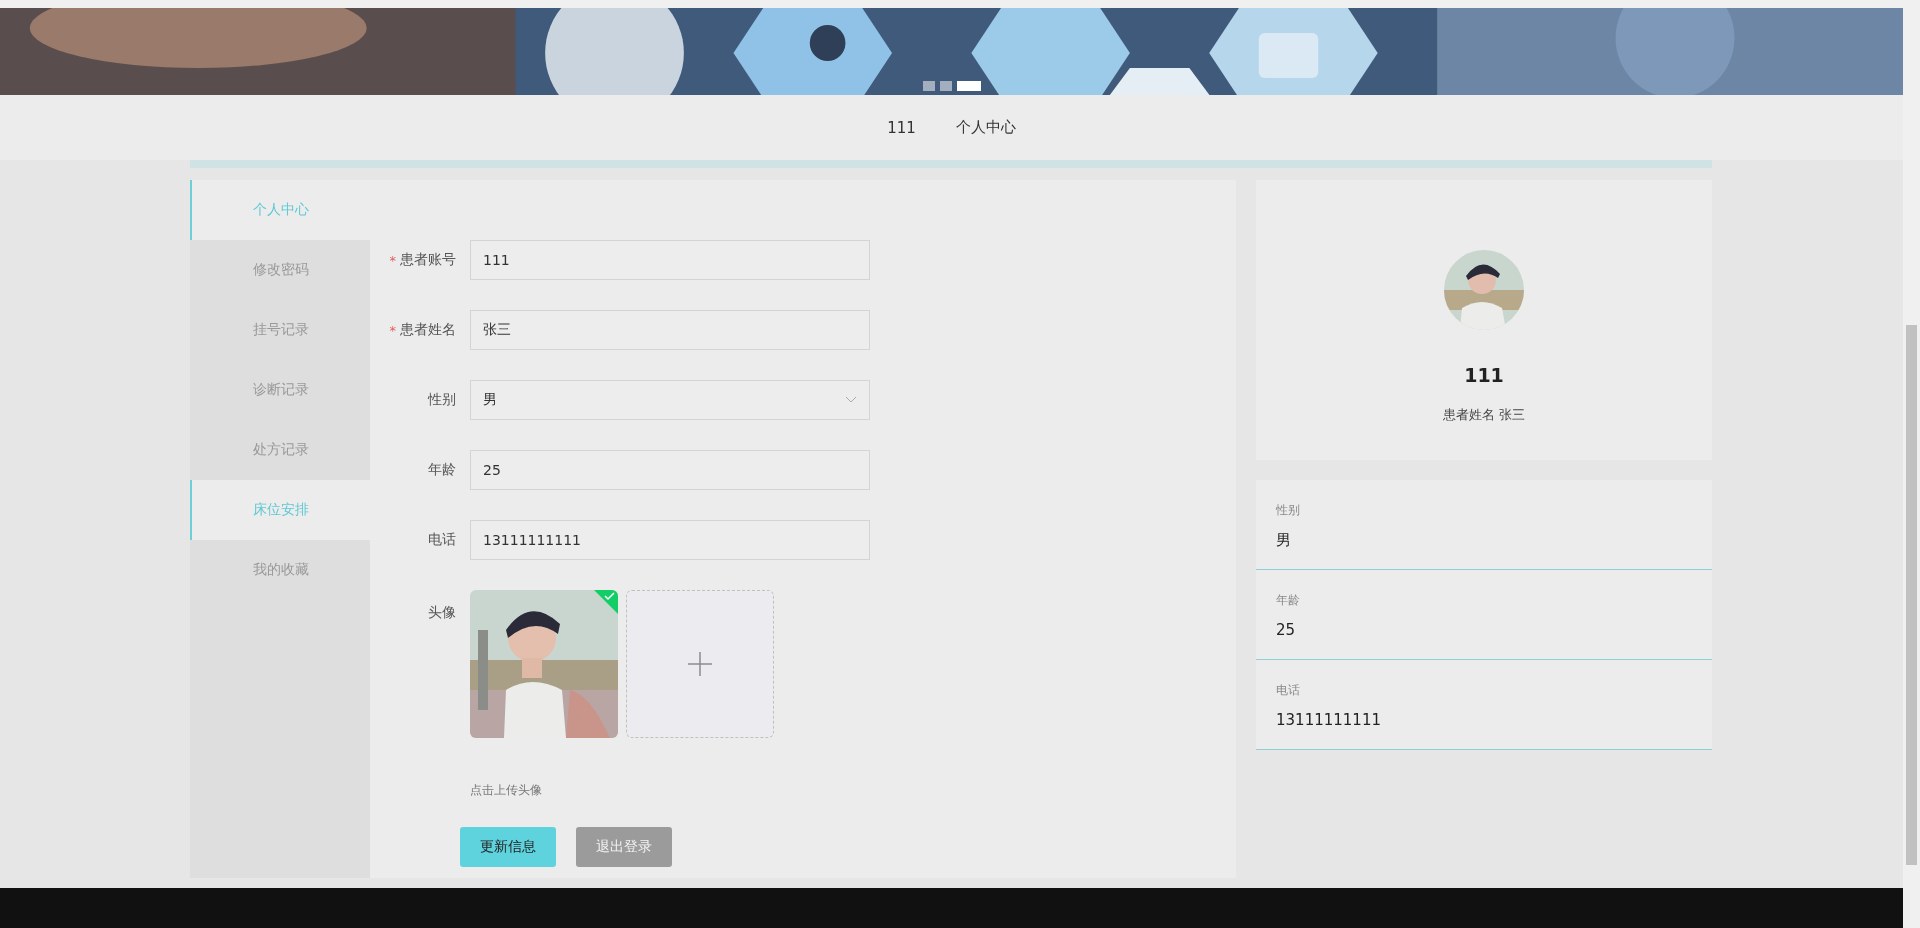 Image resolution: width=1920 pixels, height=928 pixels. I want to click on detail-value: 25, so click(1286, 630).